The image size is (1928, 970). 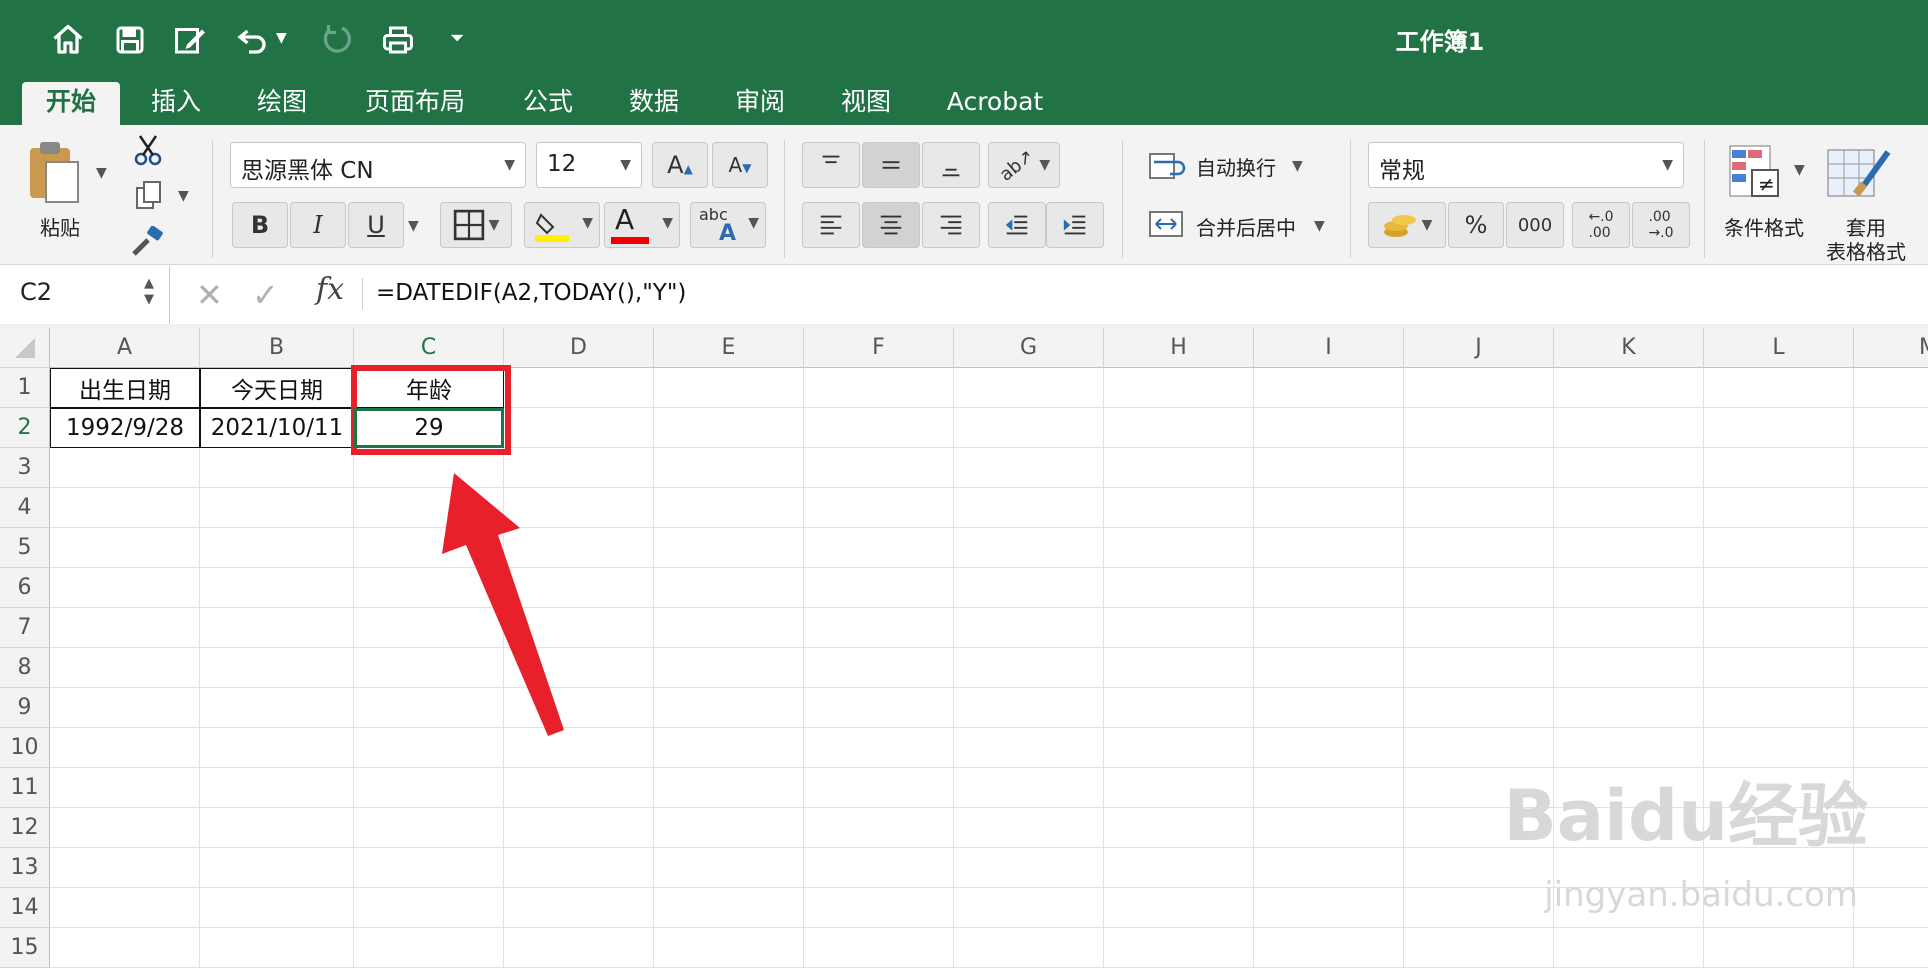 What do you see at coordinates (503, 604) in the screenshot?
I see `annotation-arrow-icon` at bounding box center [503, 604].